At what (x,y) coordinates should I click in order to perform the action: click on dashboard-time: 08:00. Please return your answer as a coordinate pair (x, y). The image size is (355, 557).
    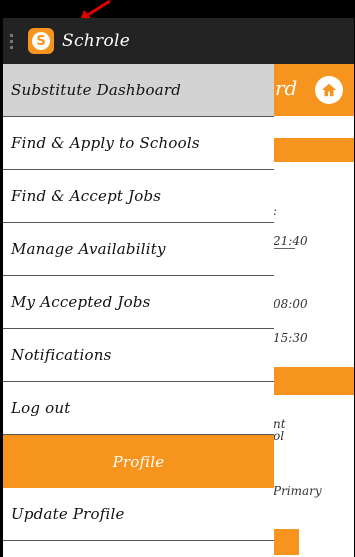
    Looking at the image, I should click on (290, 304).